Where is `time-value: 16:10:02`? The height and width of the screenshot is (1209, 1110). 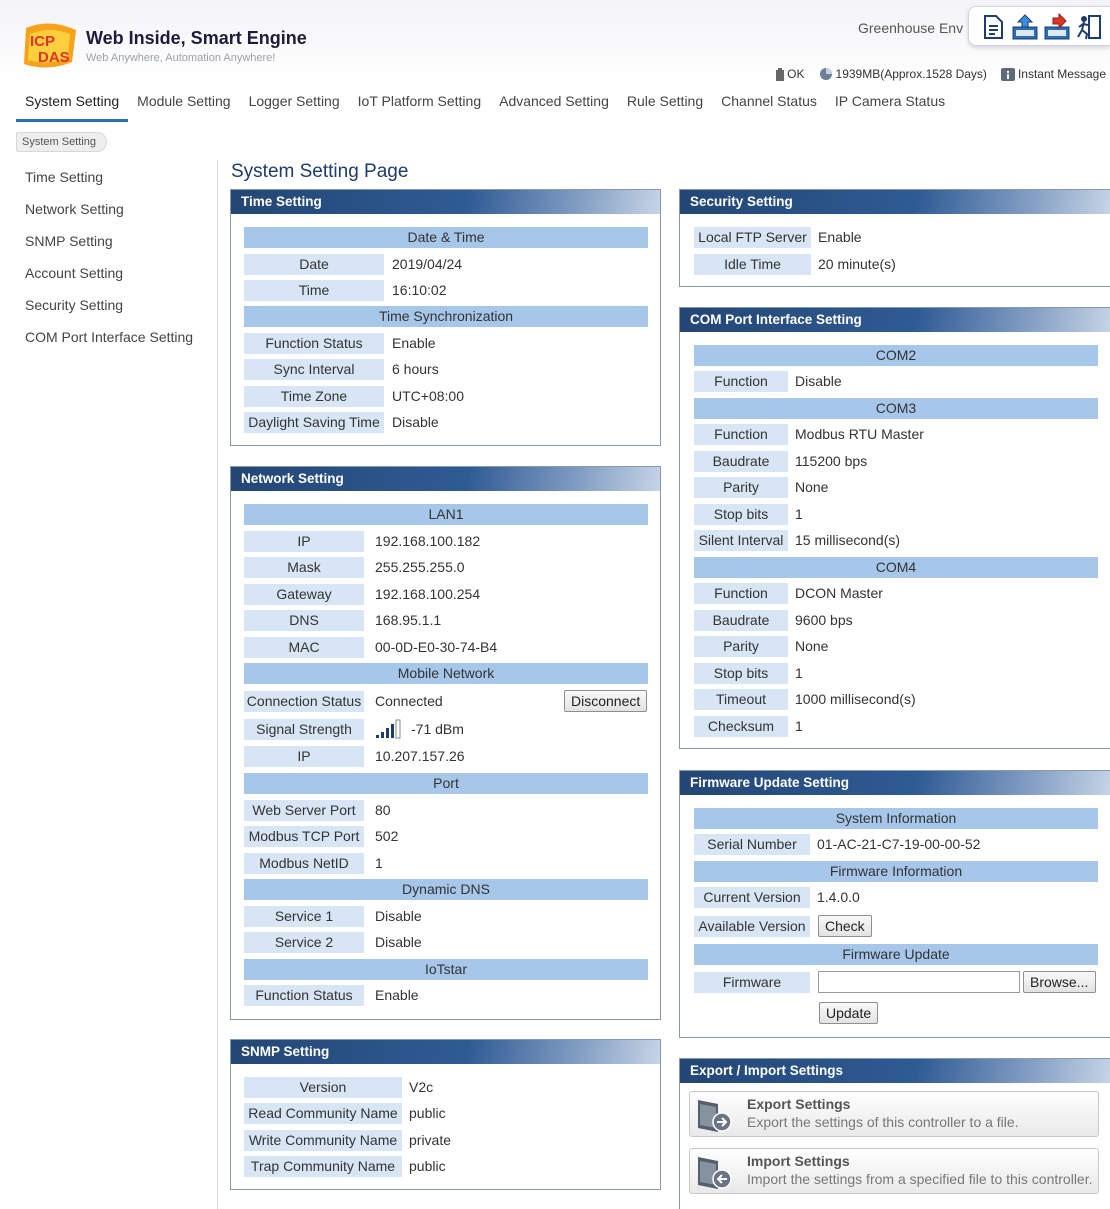
time-value: 16:10:02 is located at coordinates (419, 290).